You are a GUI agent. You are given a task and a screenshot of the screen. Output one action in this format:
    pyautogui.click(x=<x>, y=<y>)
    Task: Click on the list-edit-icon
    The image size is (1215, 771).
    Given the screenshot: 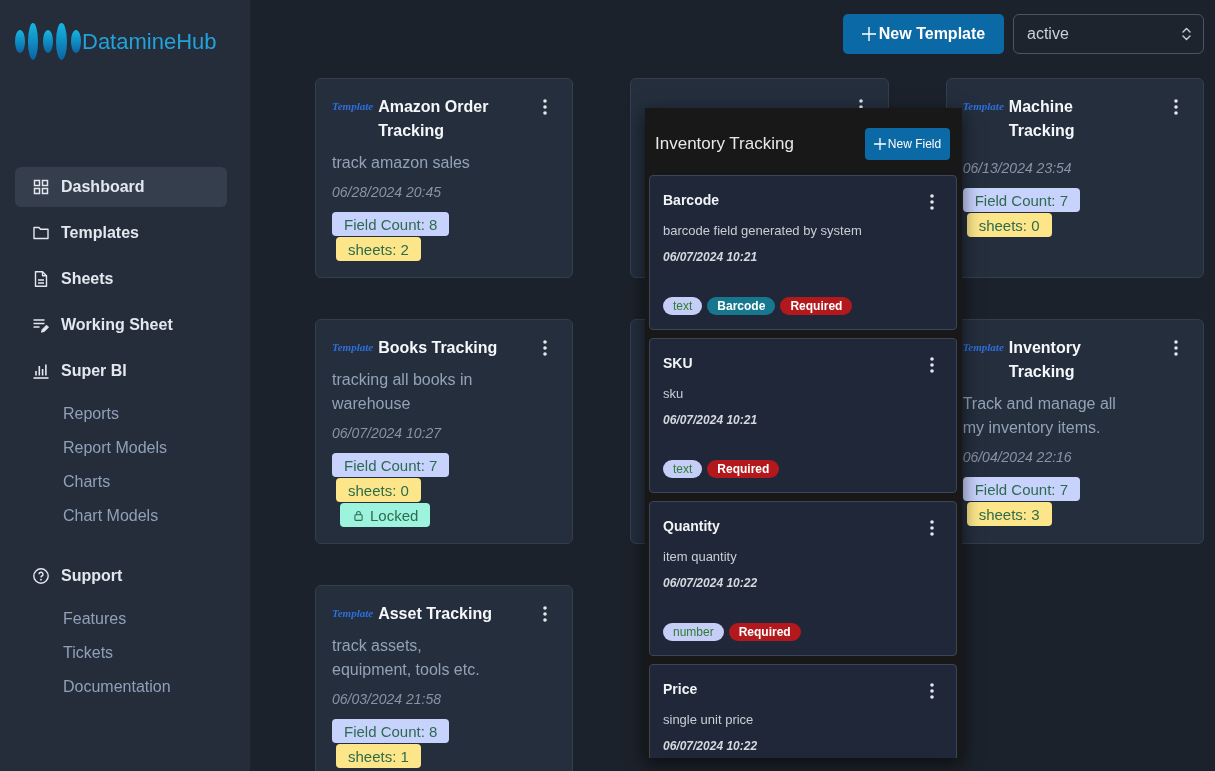 What is the action you would take?
    pyautogui.click(x=41, y=325)
    